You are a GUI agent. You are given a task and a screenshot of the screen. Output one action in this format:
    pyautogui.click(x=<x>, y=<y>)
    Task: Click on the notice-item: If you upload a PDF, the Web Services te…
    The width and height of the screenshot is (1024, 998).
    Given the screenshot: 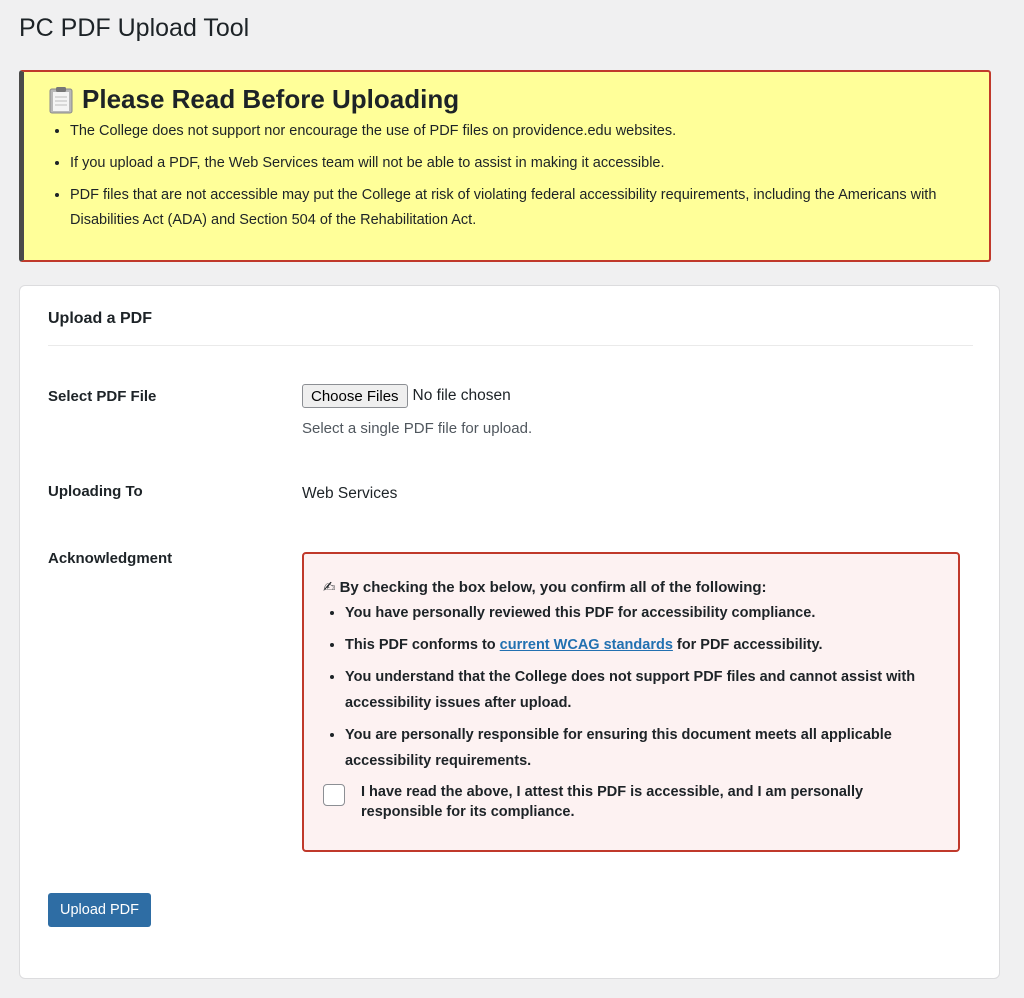 What is the action you would take?
    pyautogui.click(x=519, y=163)
    